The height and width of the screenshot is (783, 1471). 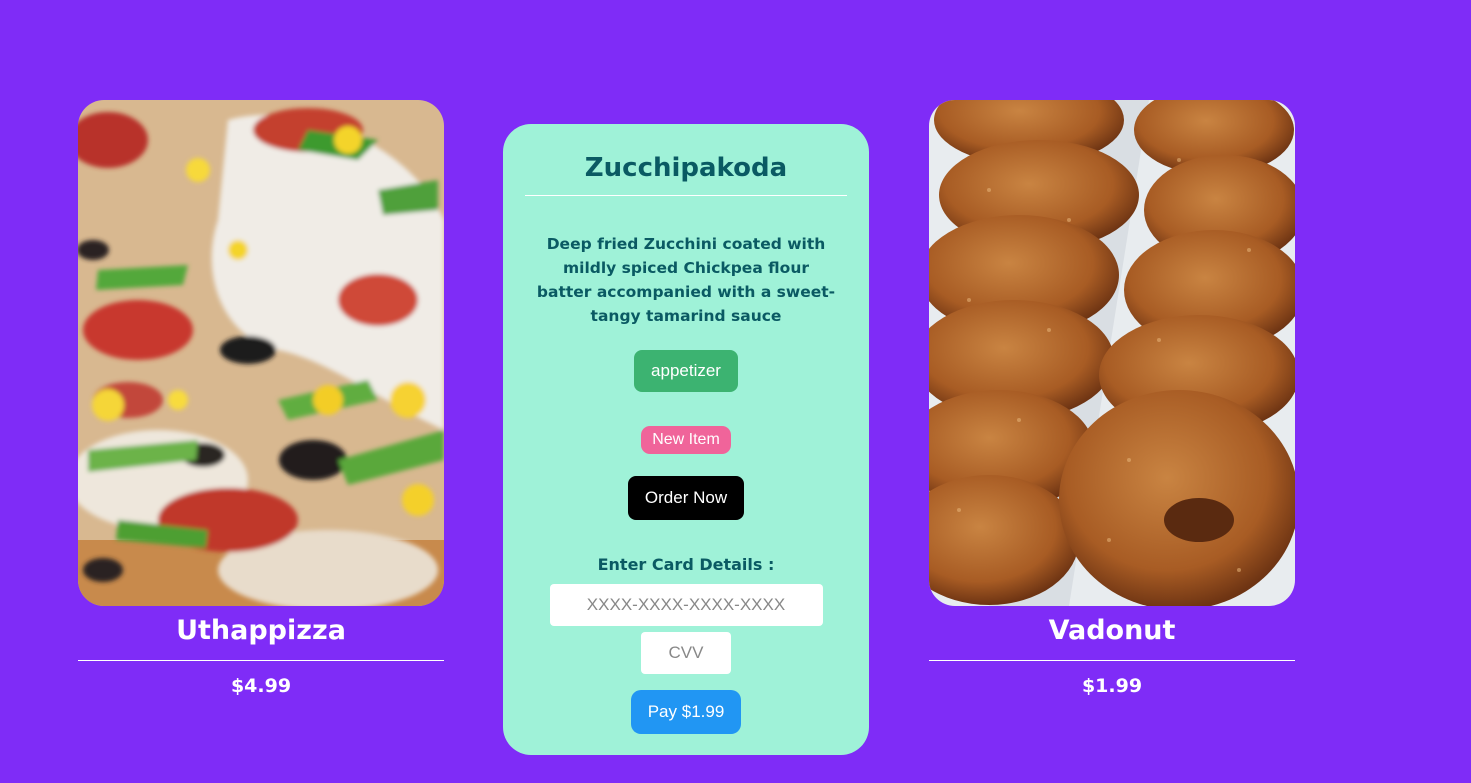 What do you see at coordinates (261, 637) in the screenshot?
I see `product-name: Uthappizza` at bounding box center [261, 637].